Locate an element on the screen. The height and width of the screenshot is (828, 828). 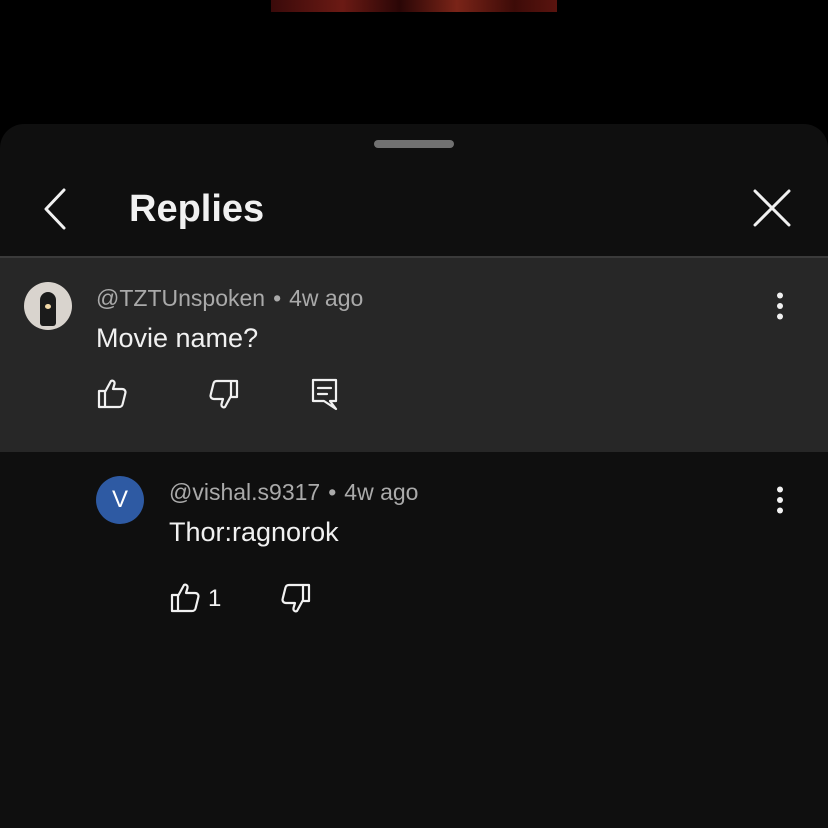
comment-meta: @TZTUnspoken • 4w ago is located at coordinates (229, 298).